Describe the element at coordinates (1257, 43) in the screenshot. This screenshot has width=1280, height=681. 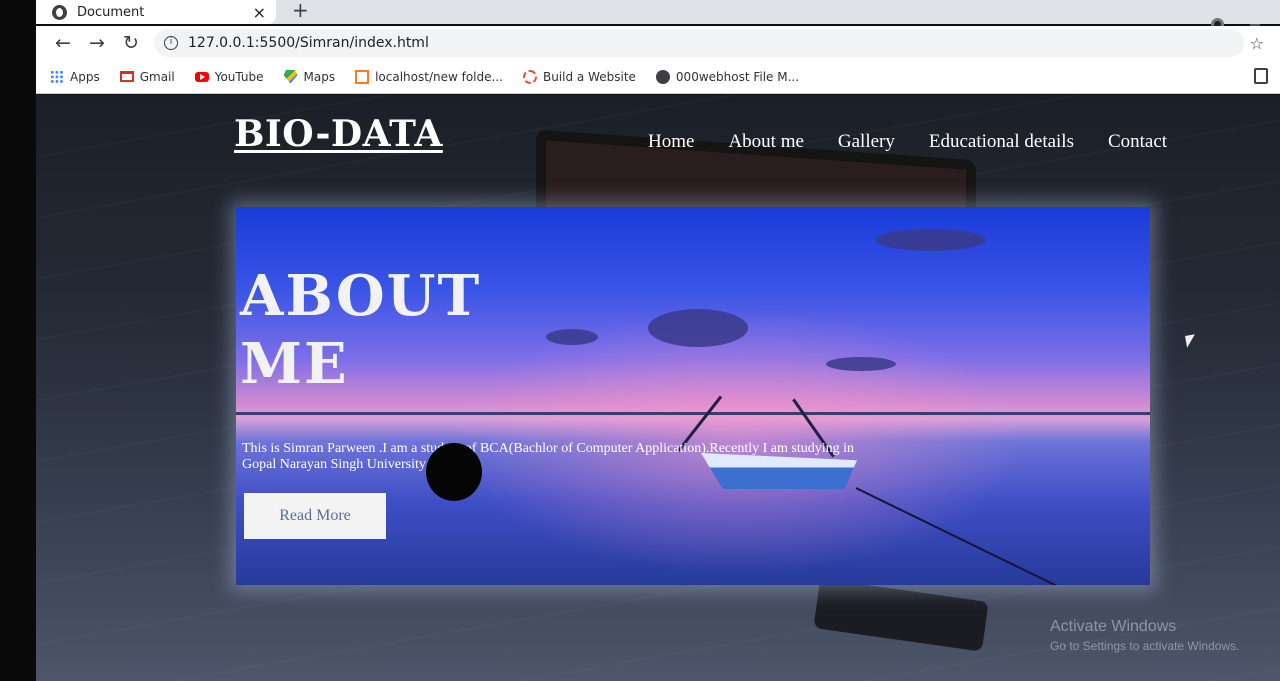
I see `bookmark-star-icon: ☆` at that location.